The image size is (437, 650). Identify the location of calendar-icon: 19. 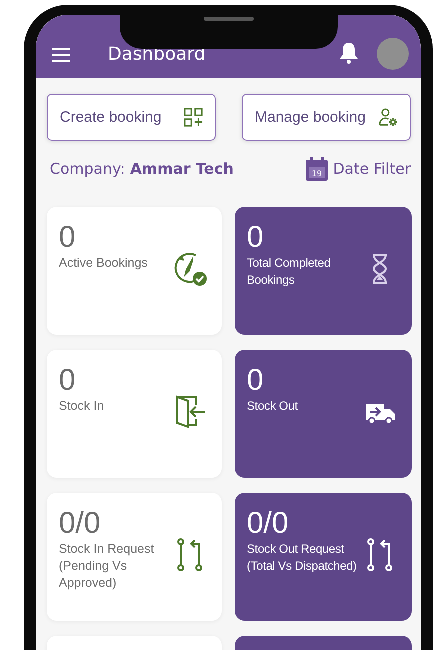
(317, 169).